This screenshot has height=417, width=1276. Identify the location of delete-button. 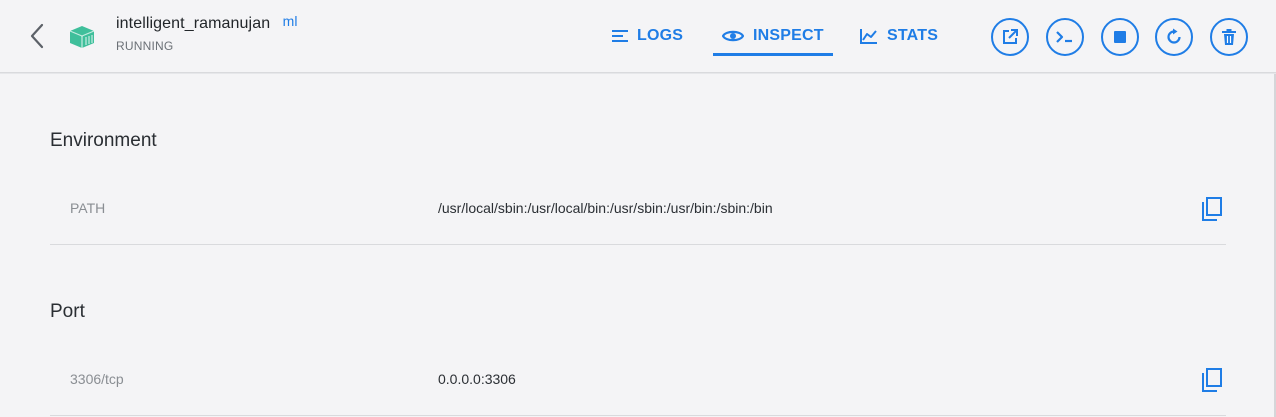
(1229, 37).